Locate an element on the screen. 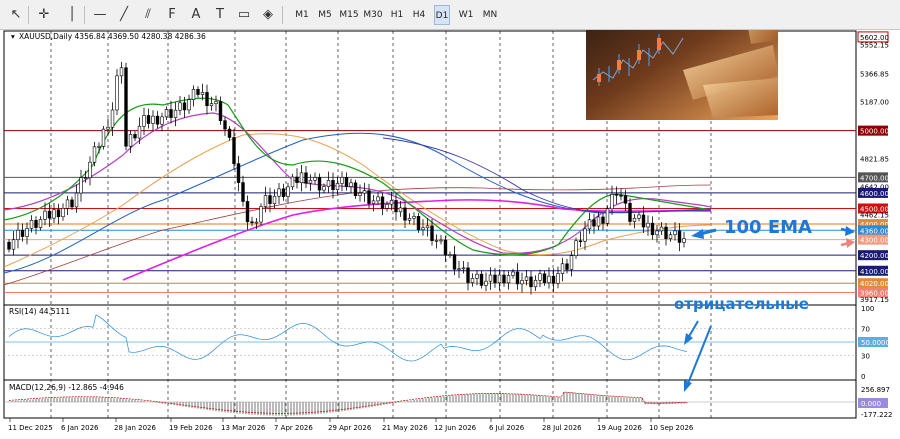 This screenshot has width=900, height=439. date-axis-label: 29 Apr 2026 is located at coordinates (350, 428).